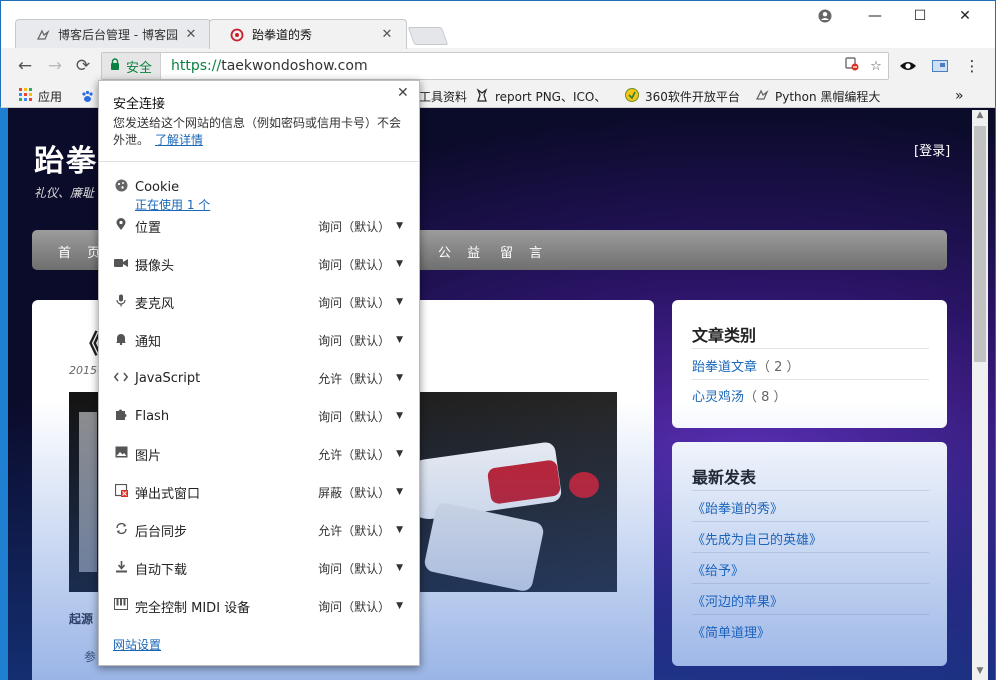  Describe the element at coordinates (258, 416) in the screenshot. I see `permission-flash: Flash 询问（默认） ▼` at that location.